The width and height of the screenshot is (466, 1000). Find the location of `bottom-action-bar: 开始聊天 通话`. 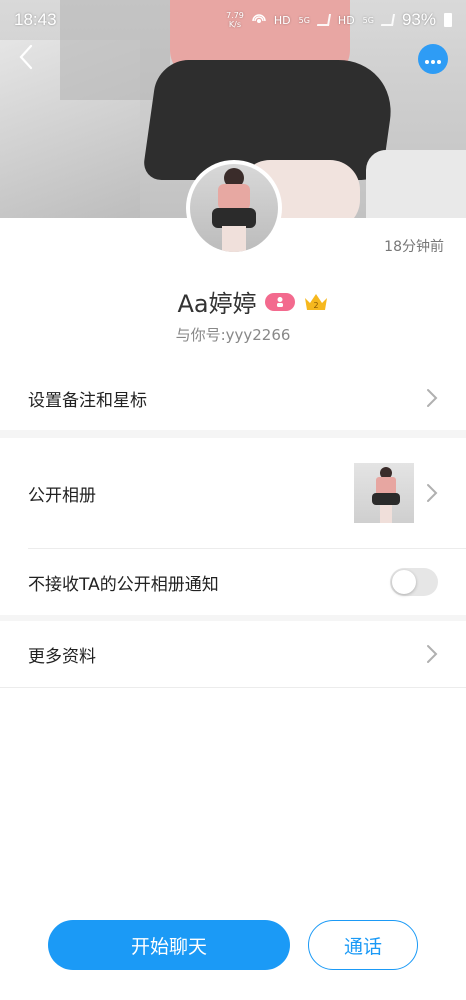

bottom-action-bar: 开始聊天 通话 is located at coordinates (233, 945).